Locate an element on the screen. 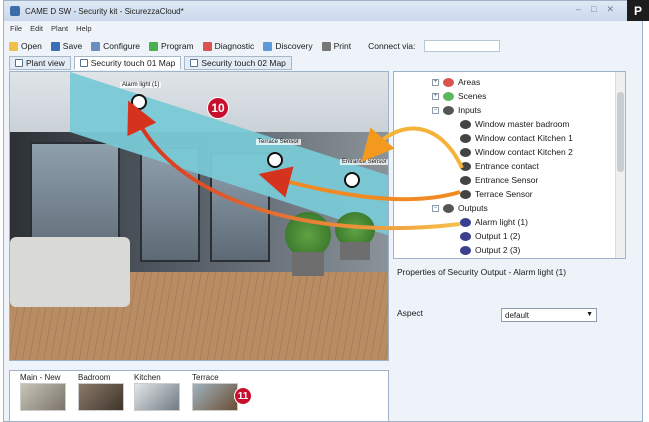  save-button: Save is located at coordinates (66, 46).